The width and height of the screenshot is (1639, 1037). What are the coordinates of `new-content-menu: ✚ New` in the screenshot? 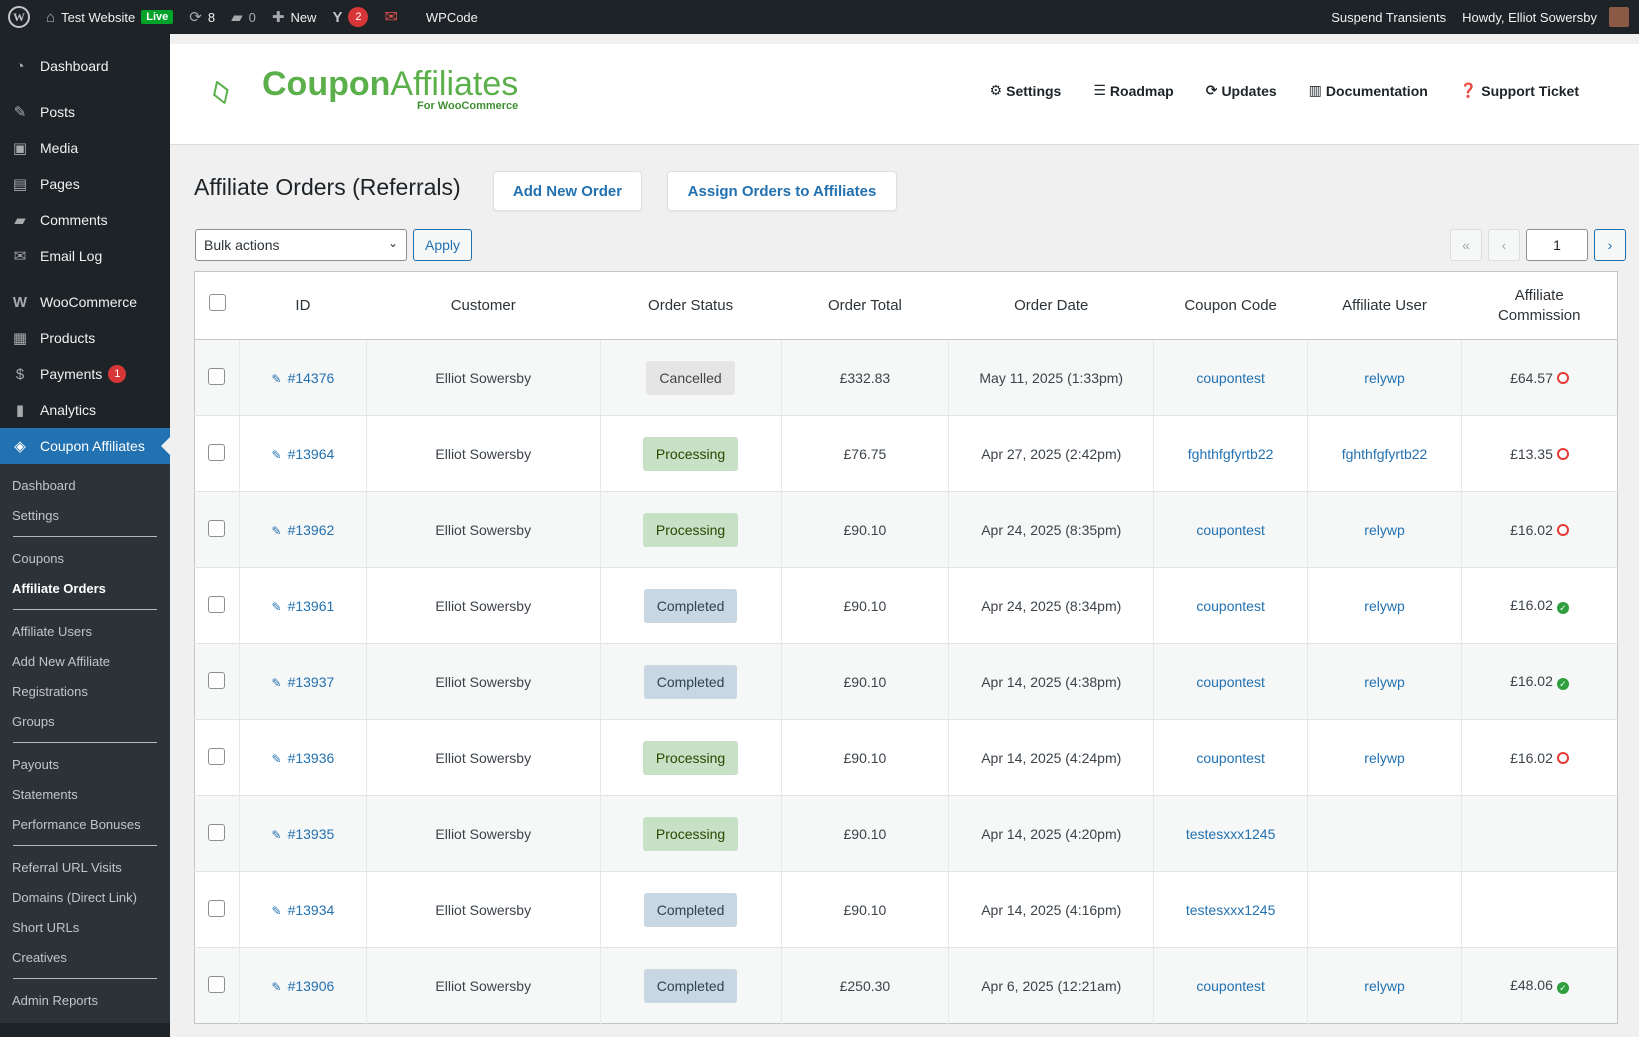 It's located at (294, 17).